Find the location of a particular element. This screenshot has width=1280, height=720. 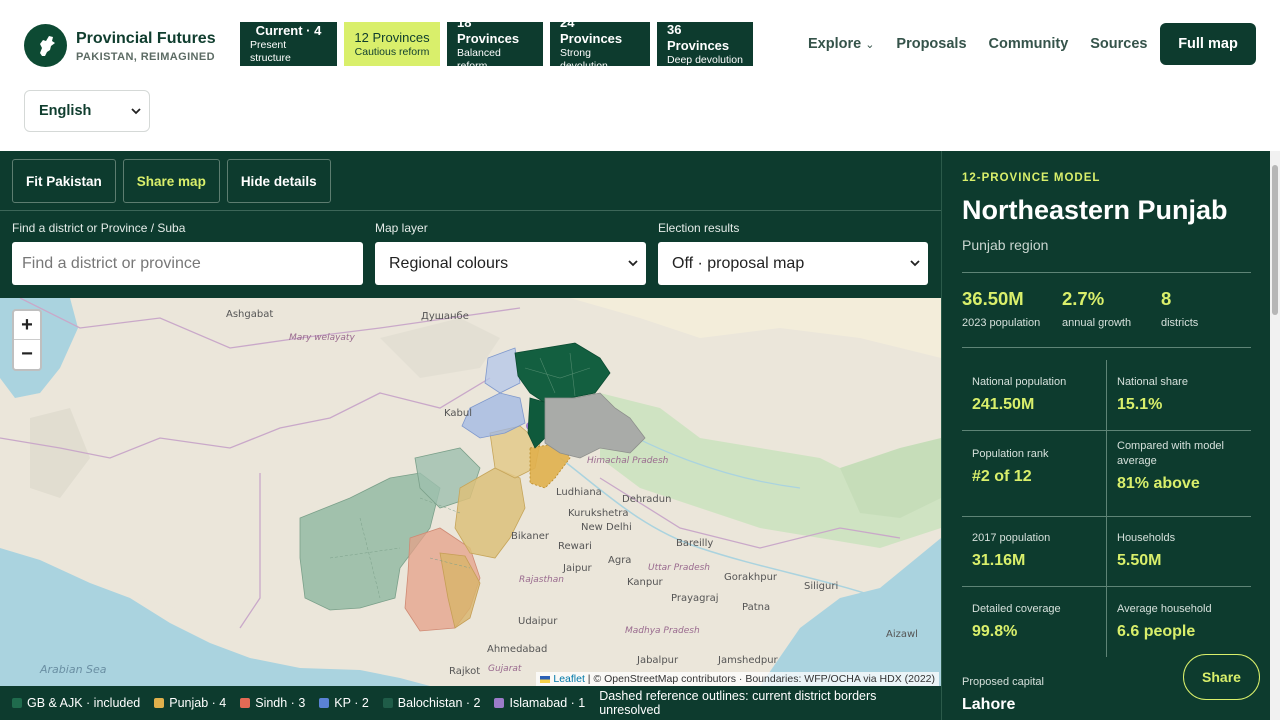

nav-proposals: Proposals is located at coordinates (931, 44).